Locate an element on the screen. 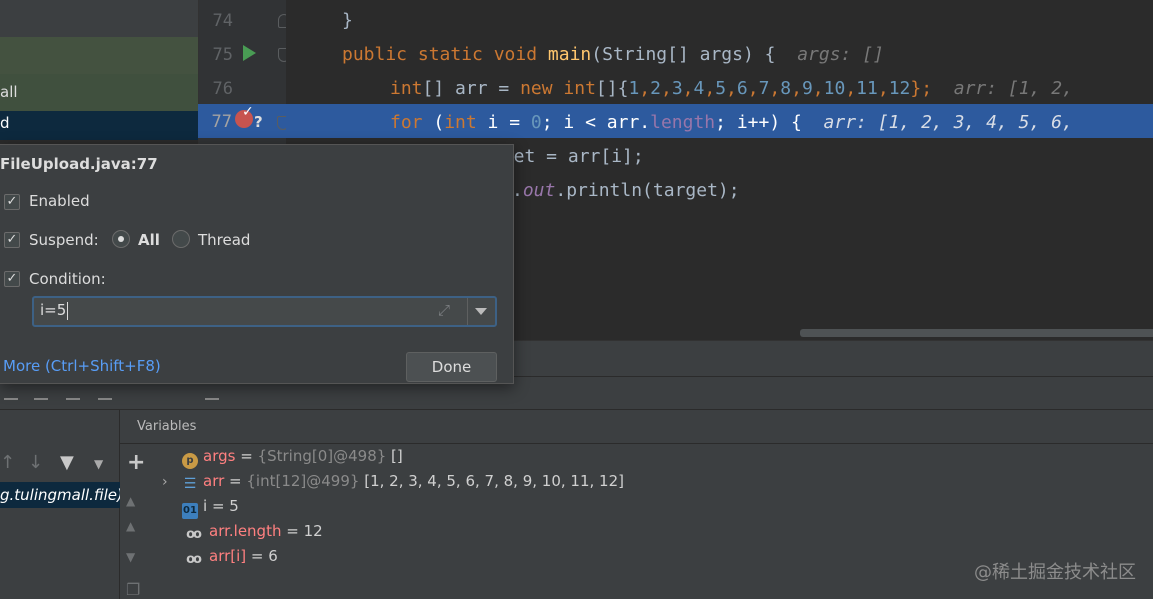 The image size is (1153, 599). line-number-77: 77 is located at coordinates (221, 122).